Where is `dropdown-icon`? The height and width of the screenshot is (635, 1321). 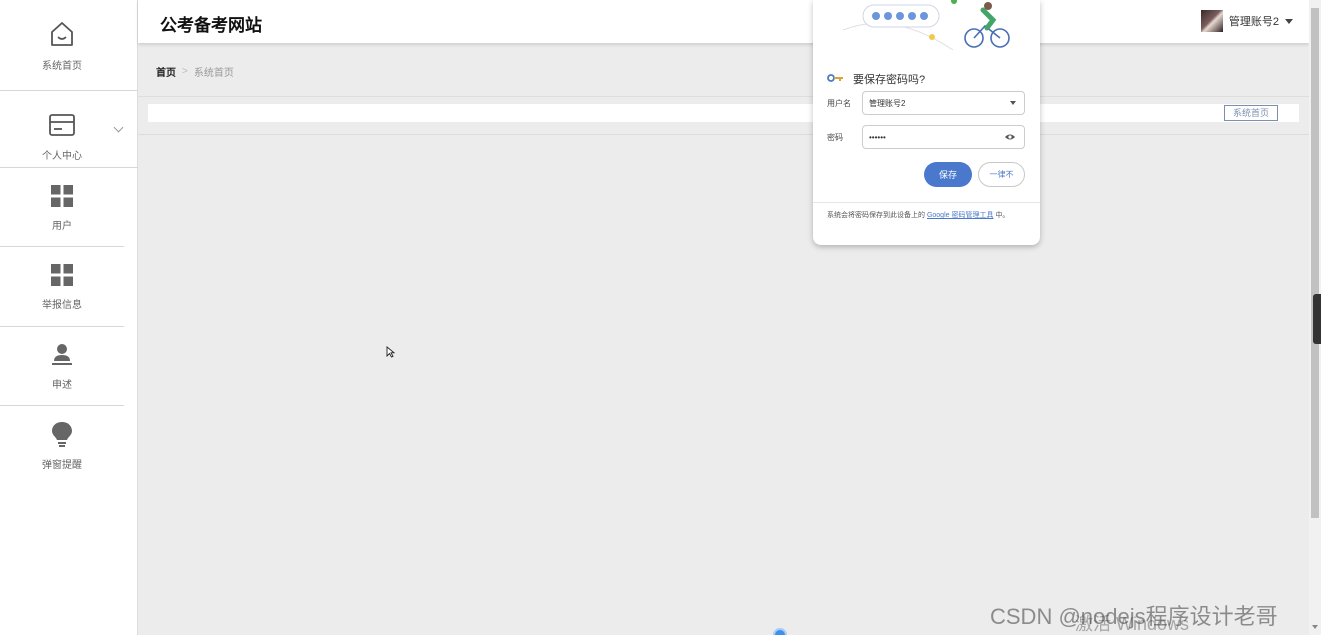 dropdown-icon is located at coordinates (1013, 103).